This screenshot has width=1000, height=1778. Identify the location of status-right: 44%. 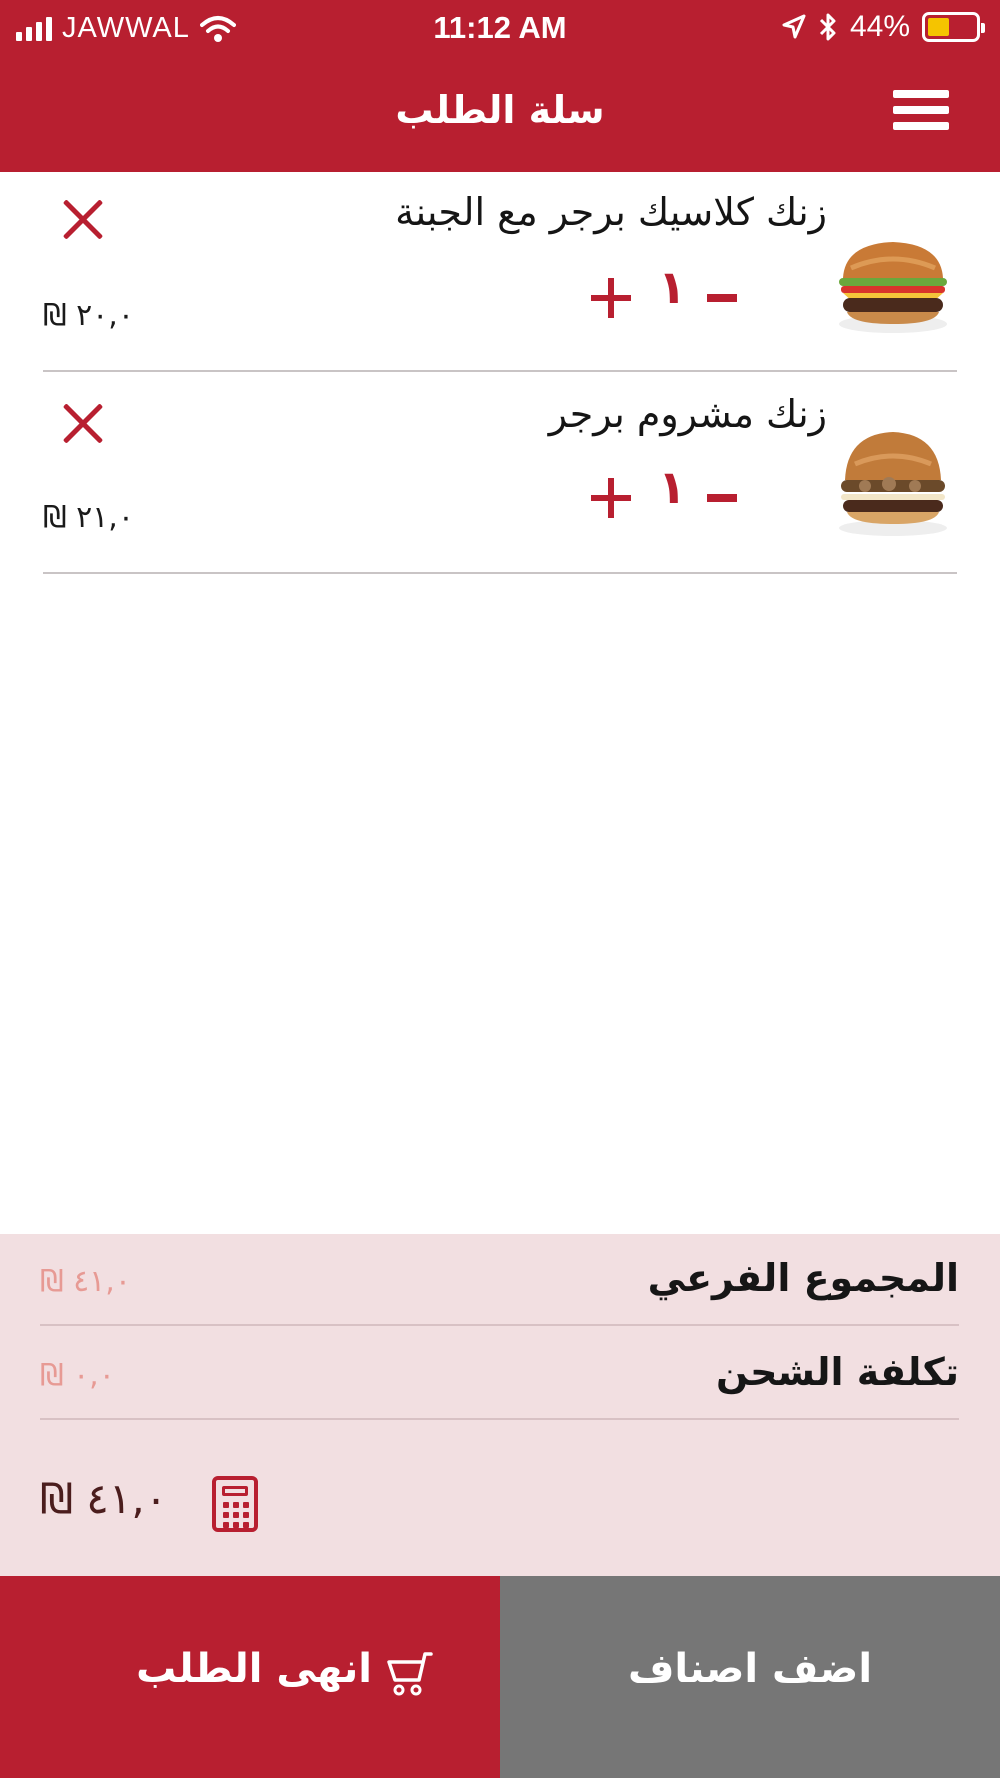
(883, 27).